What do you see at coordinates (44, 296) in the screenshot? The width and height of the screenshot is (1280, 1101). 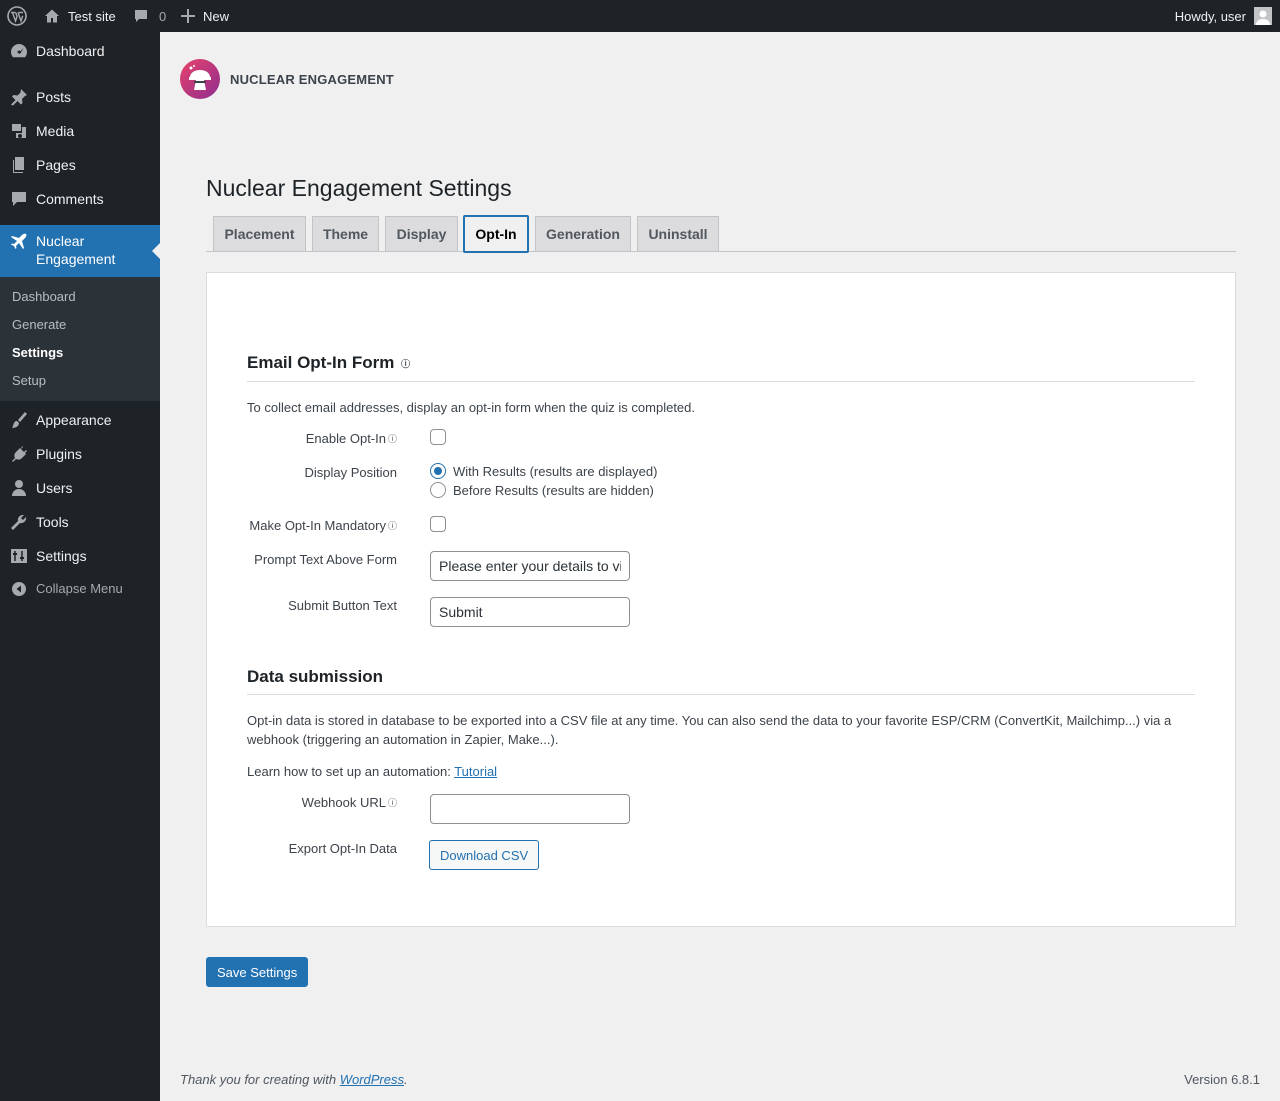 I see `submenu-dashboard: Dashboard` at bounding box center [44, 296].